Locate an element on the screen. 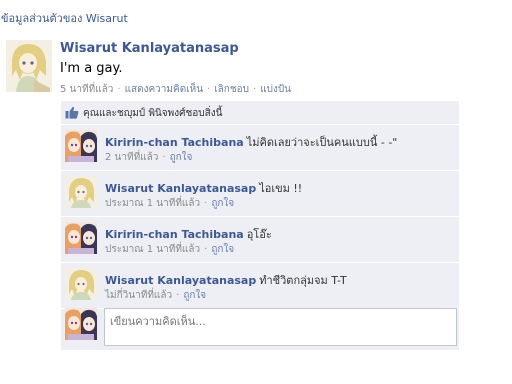 The image size is (512, 384). comment-meta: 2 นาทีที่แล้ว · ถูกใจ is located at coordinates (148, 157).